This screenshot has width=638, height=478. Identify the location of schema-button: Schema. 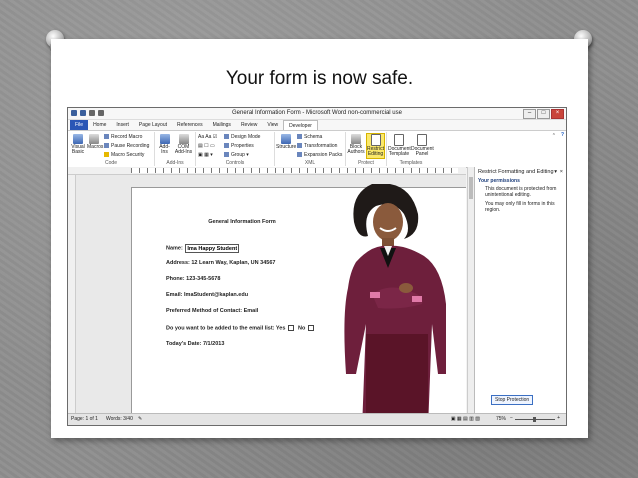
(309, 137).